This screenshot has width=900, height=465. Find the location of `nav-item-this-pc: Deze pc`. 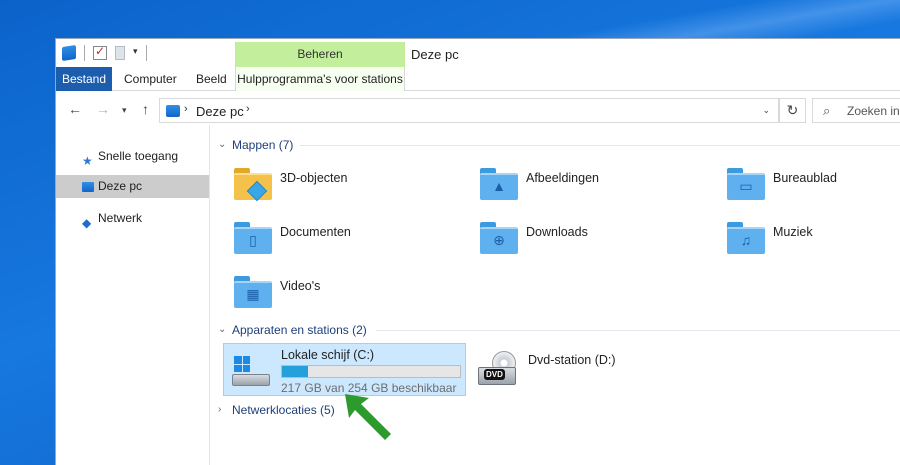

nav-item-this-pc: Deze pc is located at coordinates (132, 186).